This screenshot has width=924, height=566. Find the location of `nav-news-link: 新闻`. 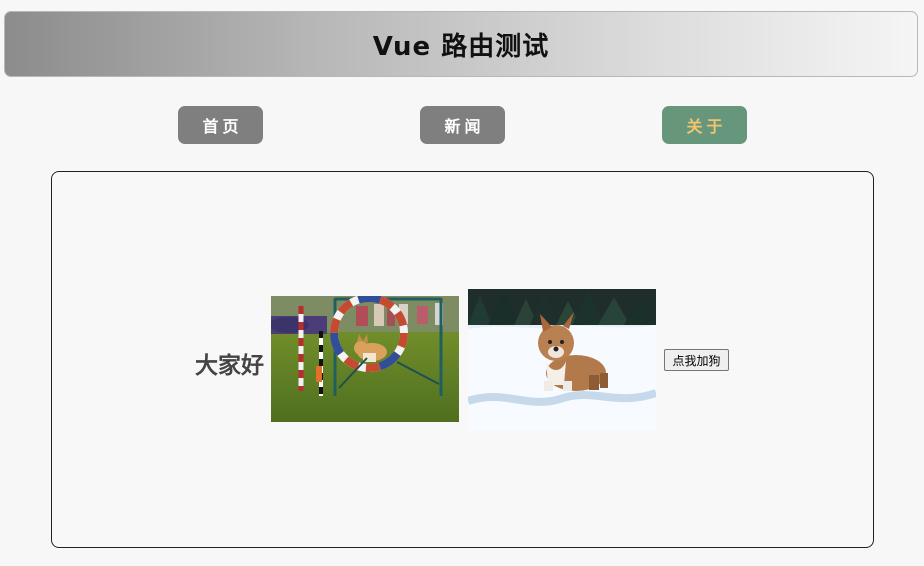

nav-news-link: 新闻 is located at coordinates (462, 125).